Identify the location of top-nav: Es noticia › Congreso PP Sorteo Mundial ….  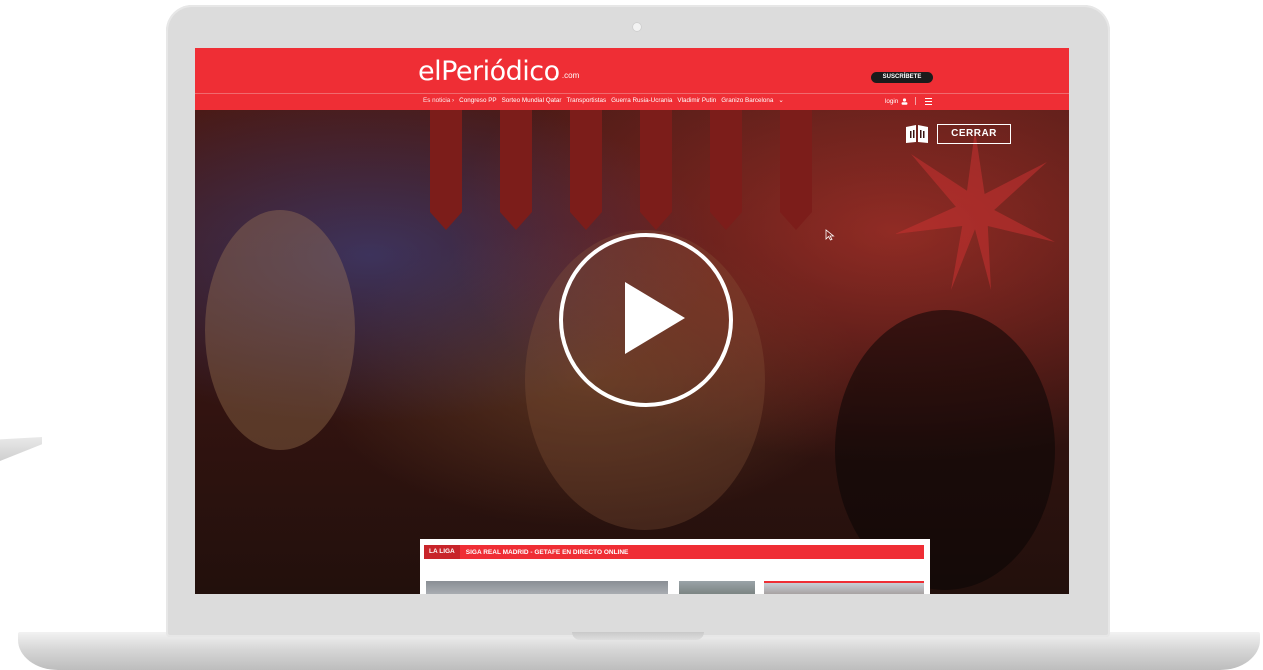
(632, 102).